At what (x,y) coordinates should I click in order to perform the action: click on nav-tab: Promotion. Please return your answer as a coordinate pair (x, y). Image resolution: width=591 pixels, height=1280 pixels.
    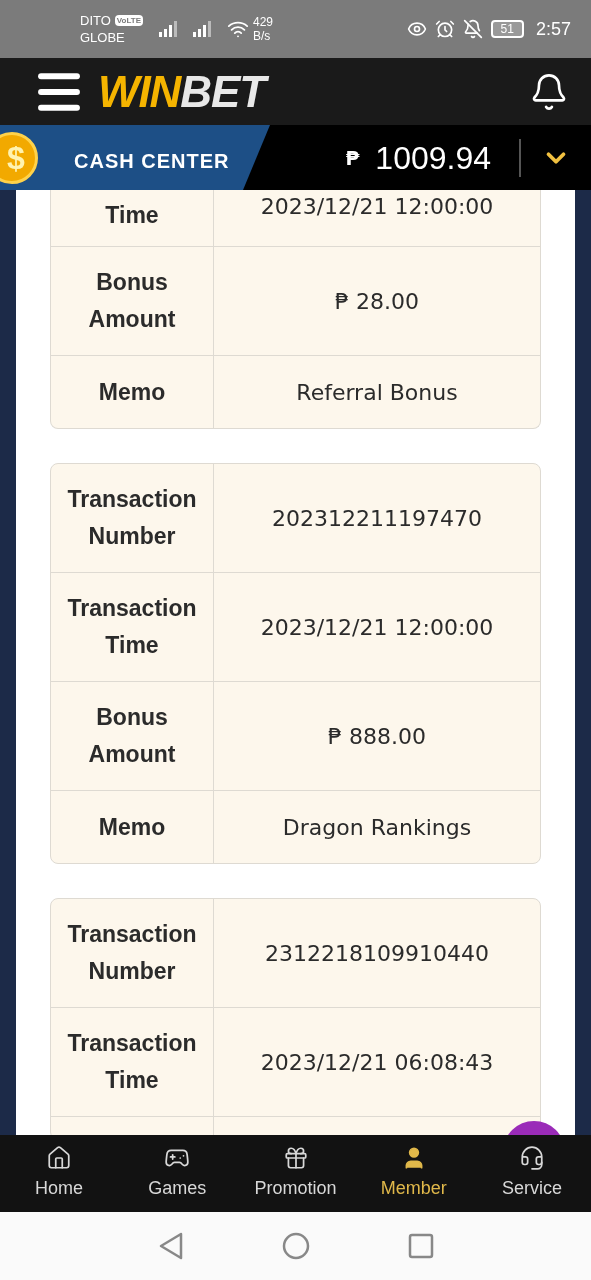
    Looking at the image, I should click on (295, 1173).